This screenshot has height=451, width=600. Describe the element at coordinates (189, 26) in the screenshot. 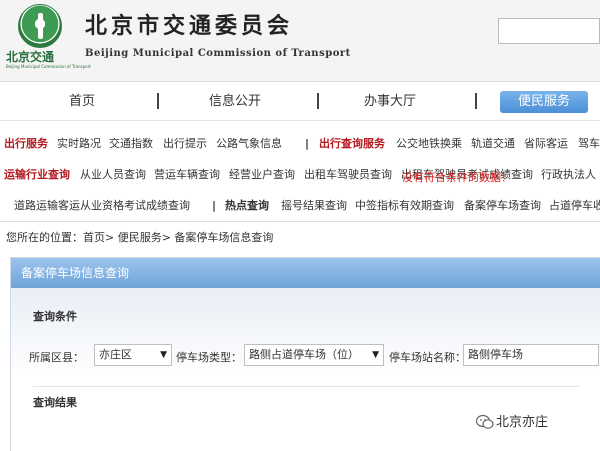

I see `site-title: 北京市交通委员会` at that location.